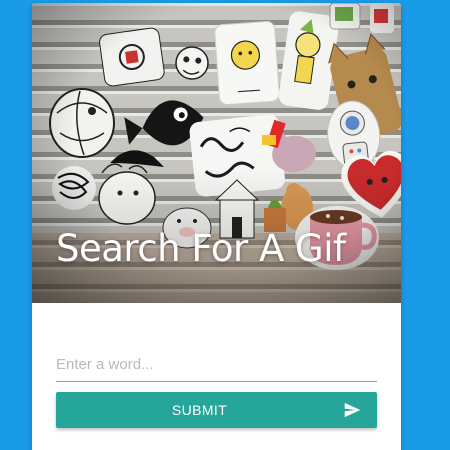 The height and width of the screenshot is (450, 450). I want to click on submit-button-label: SUBMIT, so click(199, 410).